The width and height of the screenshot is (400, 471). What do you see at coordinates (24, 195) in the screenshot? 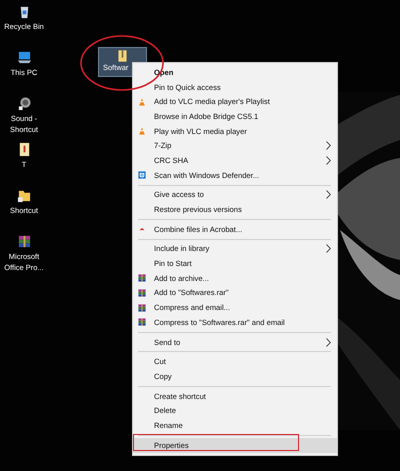
I see `folder-icon` at bounding box center [24, 195].